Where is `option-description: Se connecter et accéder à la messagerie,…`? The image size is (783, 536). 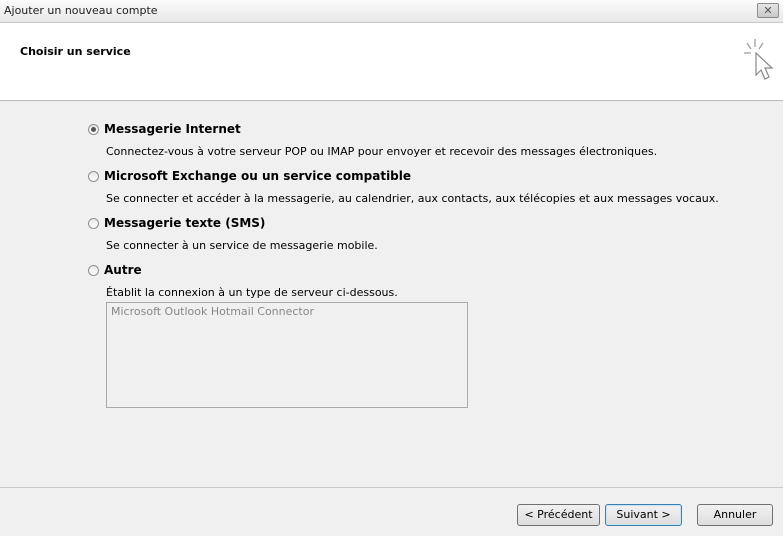
option-description: Se connecter et accéder à la messagerie,… is located at coordinates (412, 198).